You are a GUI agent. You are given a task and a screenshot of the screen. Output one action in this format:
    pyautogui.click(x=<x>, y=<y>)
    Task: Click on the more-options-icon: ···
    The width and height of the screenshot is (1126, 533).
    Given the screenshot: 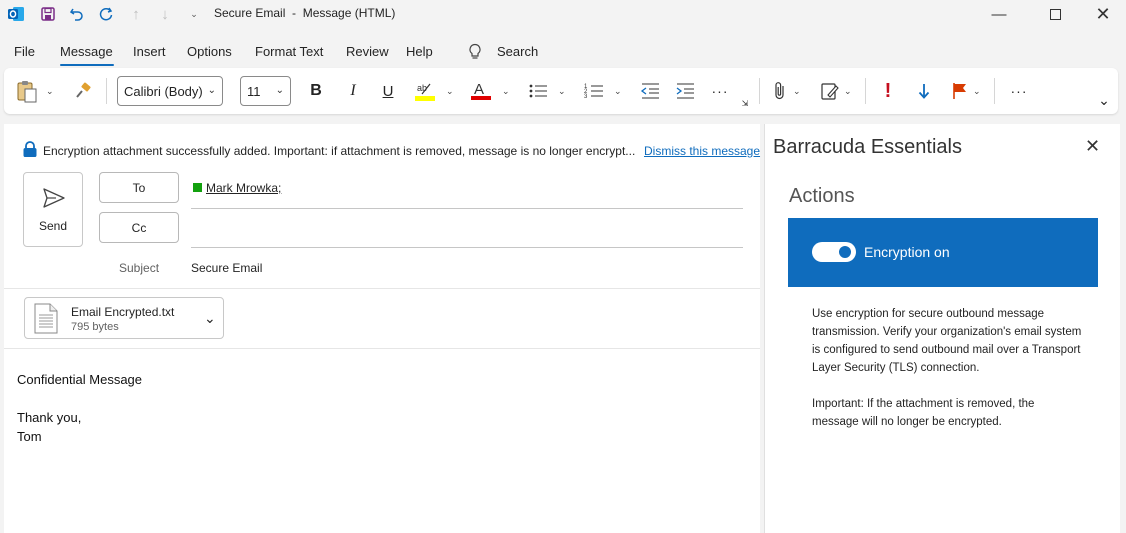 What is the action you would take?
    pyautogui.click(x=1019, y=91)
    